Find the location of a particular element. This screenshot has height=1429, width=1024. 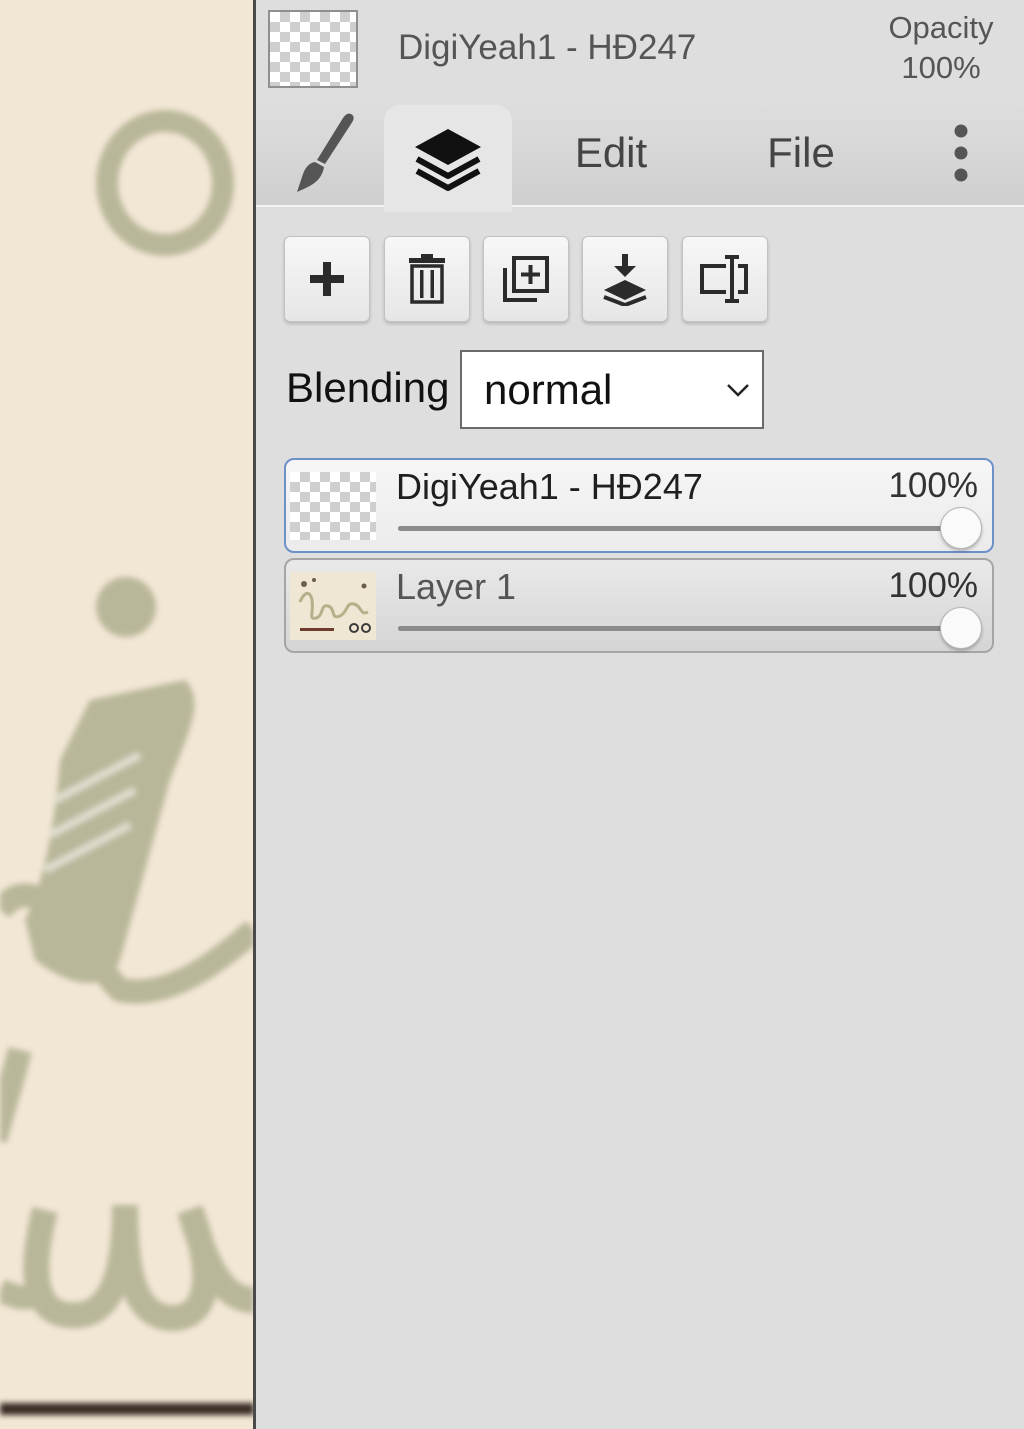

opacity-label: Opacity is located at coordinates (941, 27).